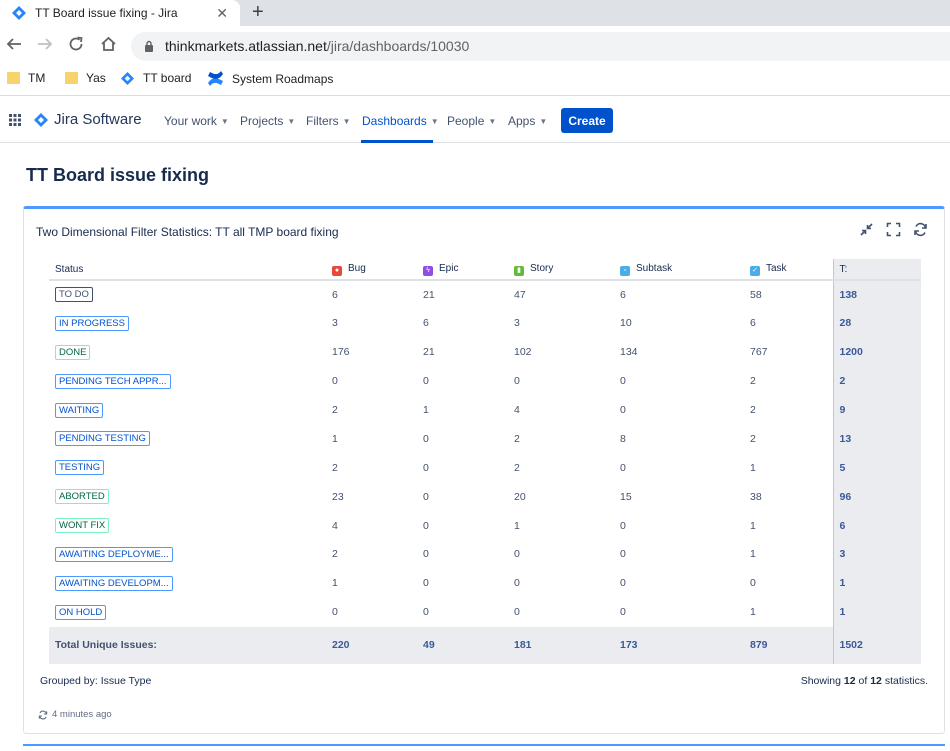  Describe the element at coordinates (866, 229) in the screenshot. I see `minimize-icon` at that location.